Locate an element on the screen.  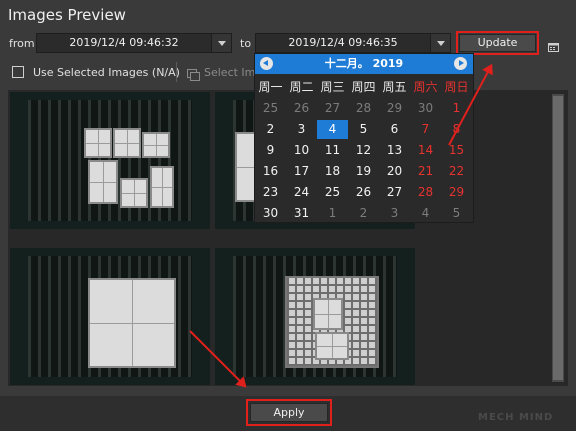
calendar-weekday-row: 周一 周二 周三 周四 周五 周六 周日 is located at coordinates (364, 87).